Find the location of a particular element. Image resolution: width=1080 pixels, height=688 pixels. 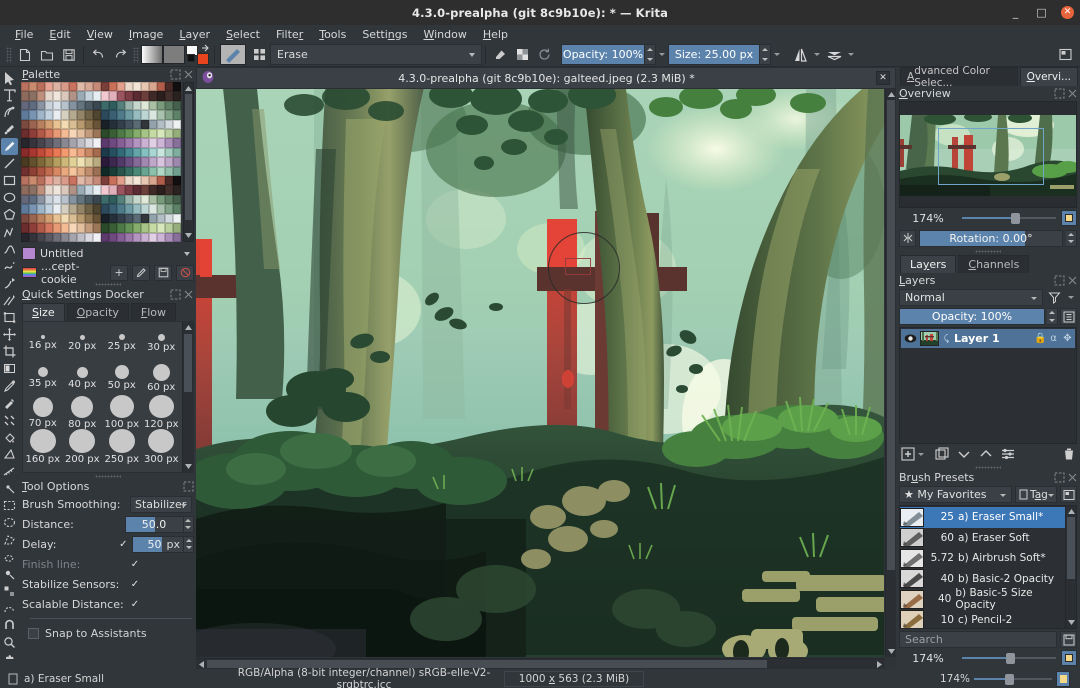

layer-properties-icon is located at coordinates (1068, 316).